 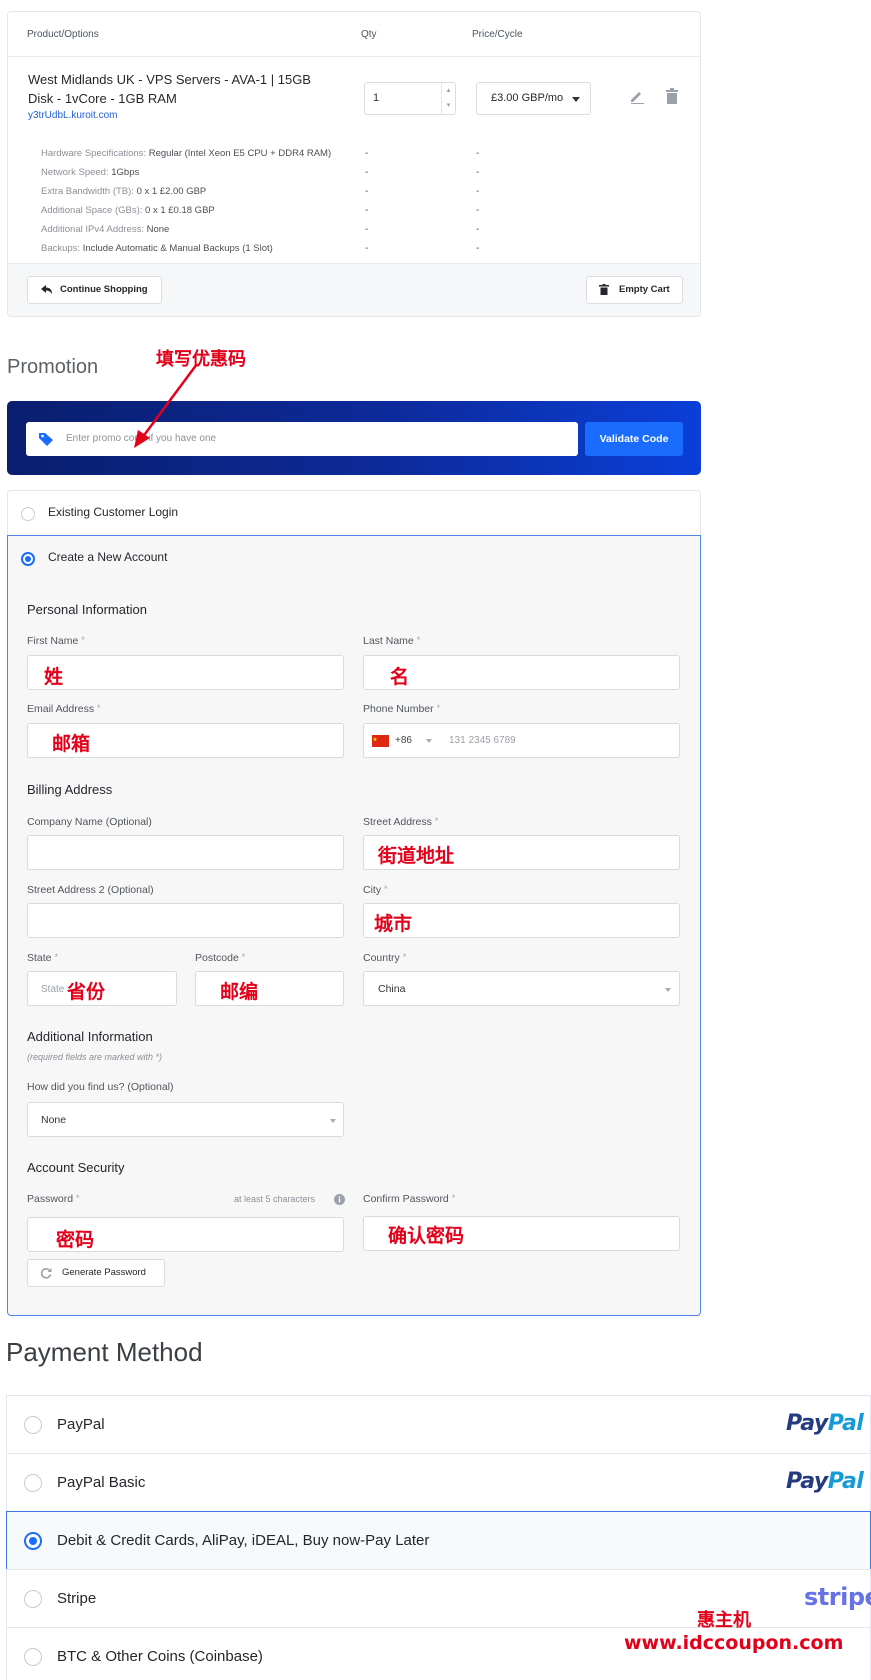 I want to click on config-option-value: 1Gbps, so click(x=125, y=172).